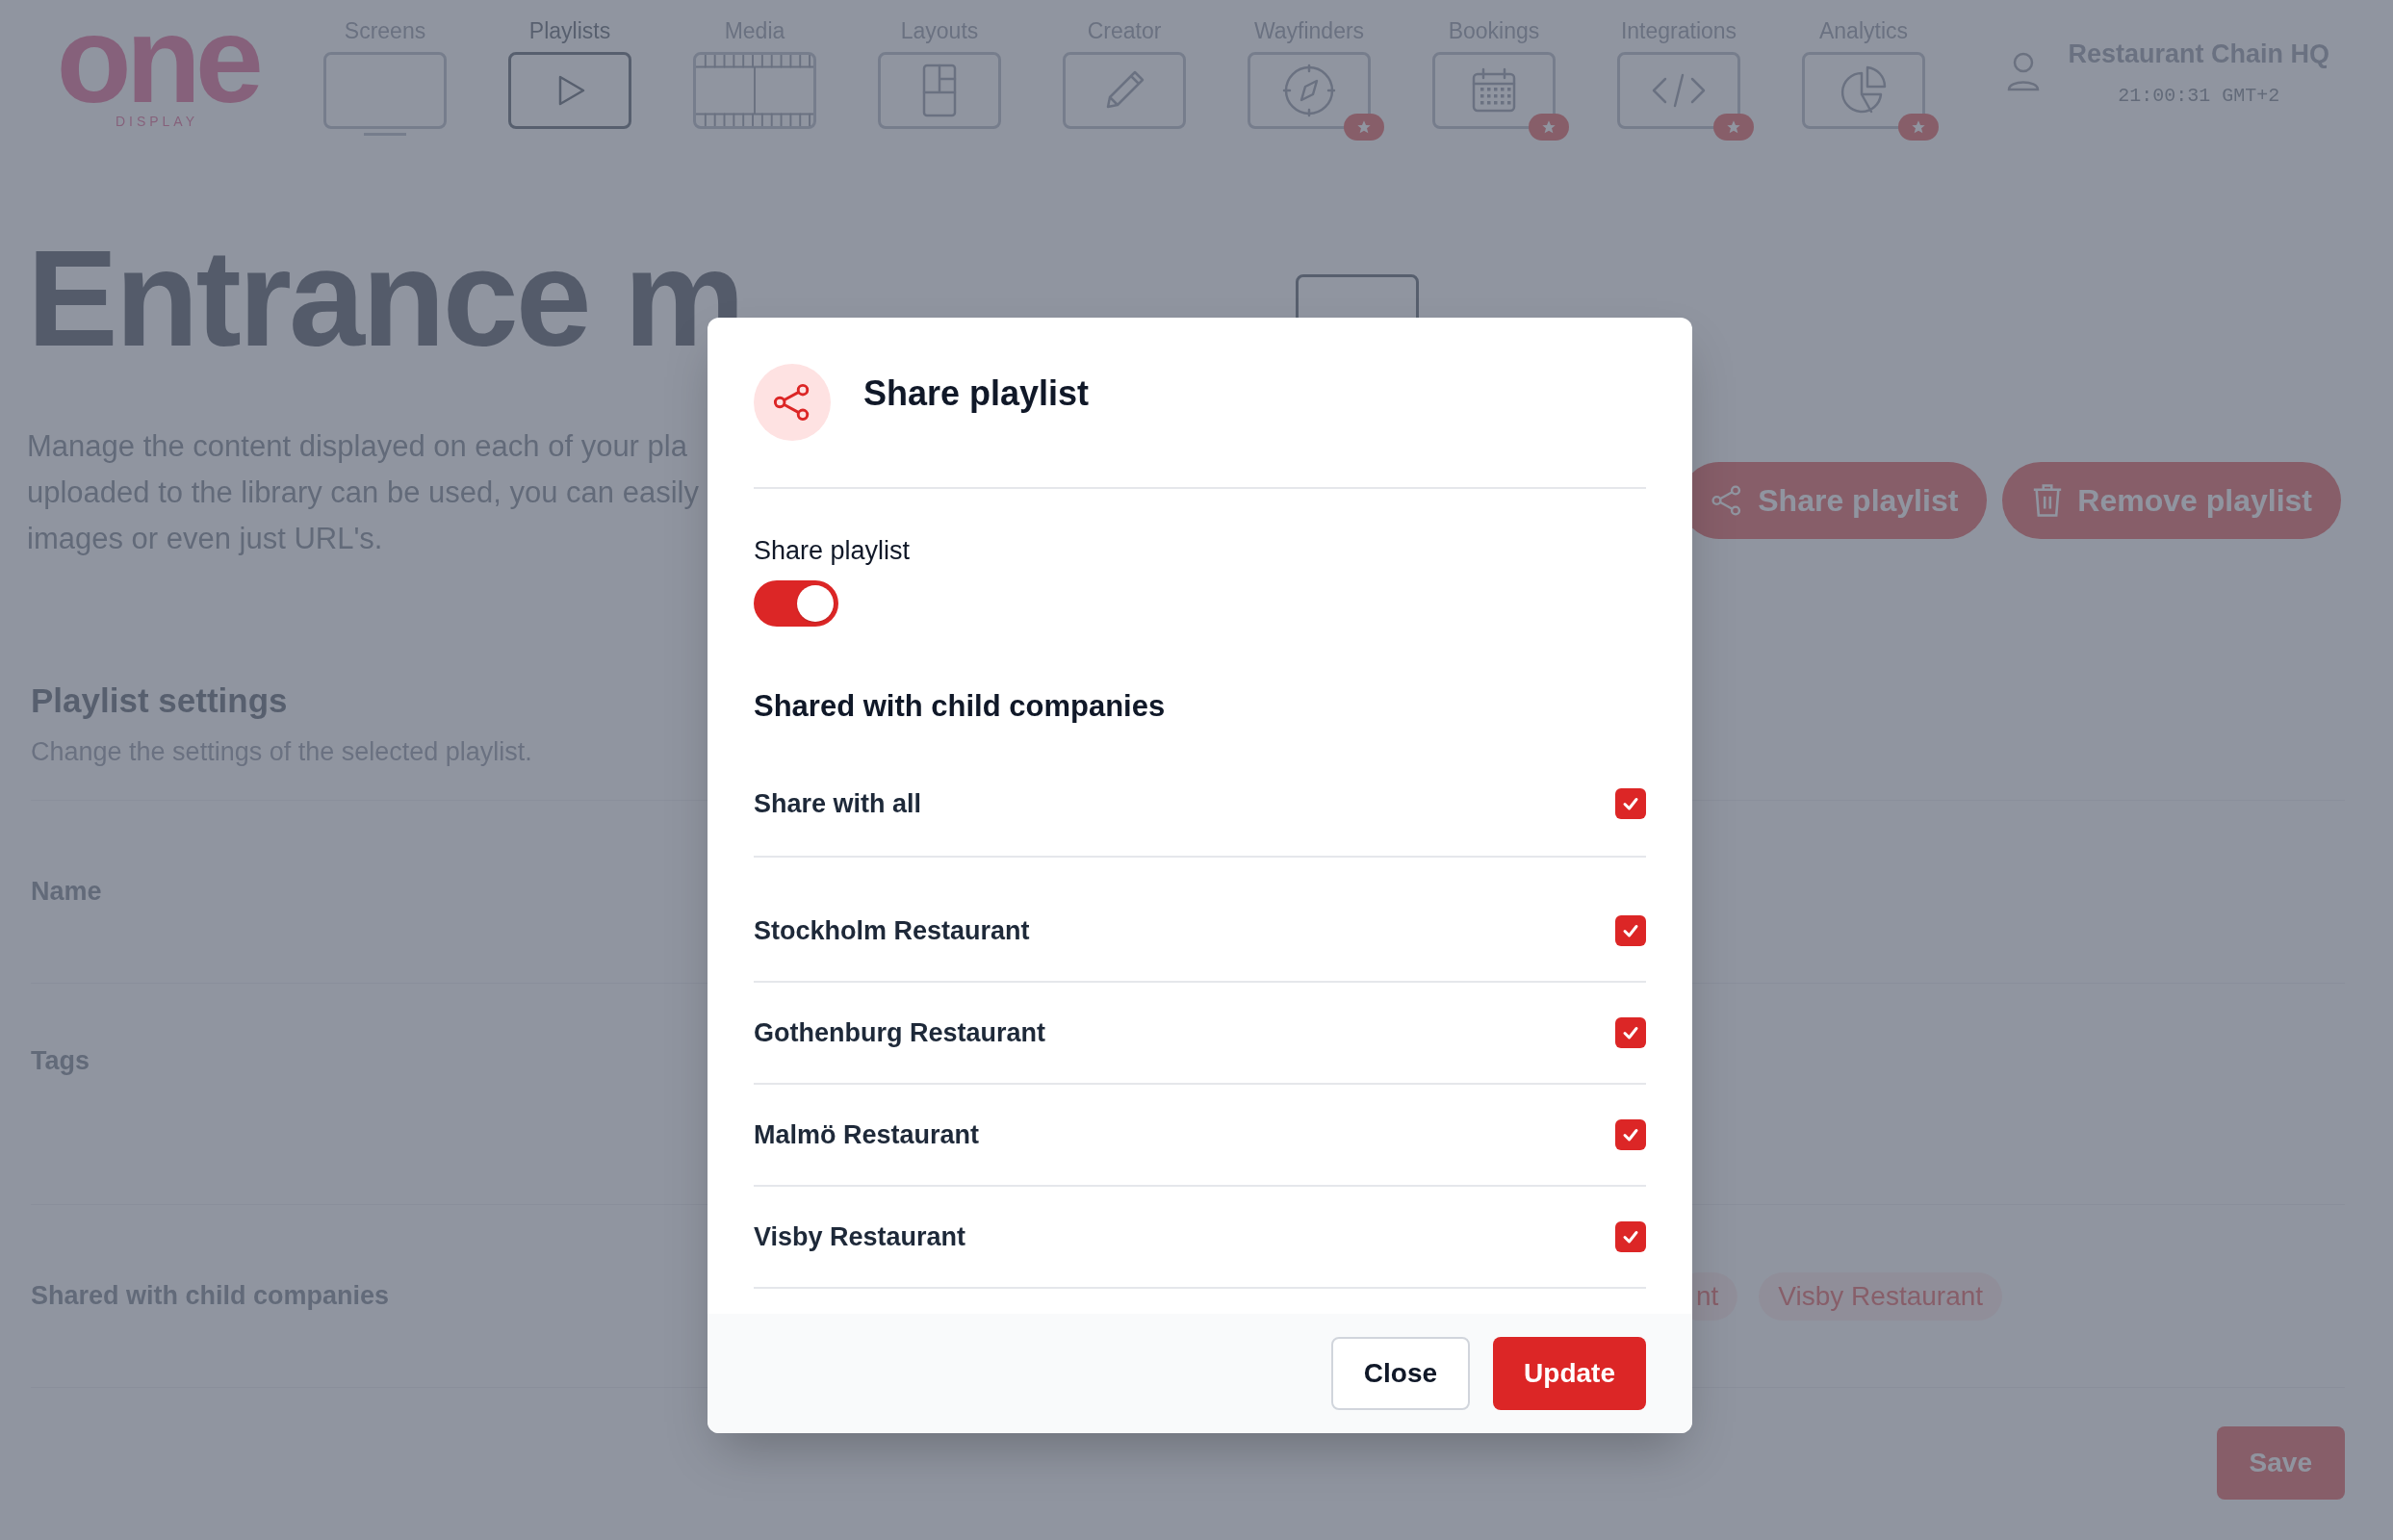  Describe the element at coordinates (892, 930) in the screenshot. I see `checkbox-label: Stockholm Restaurant` at that location.